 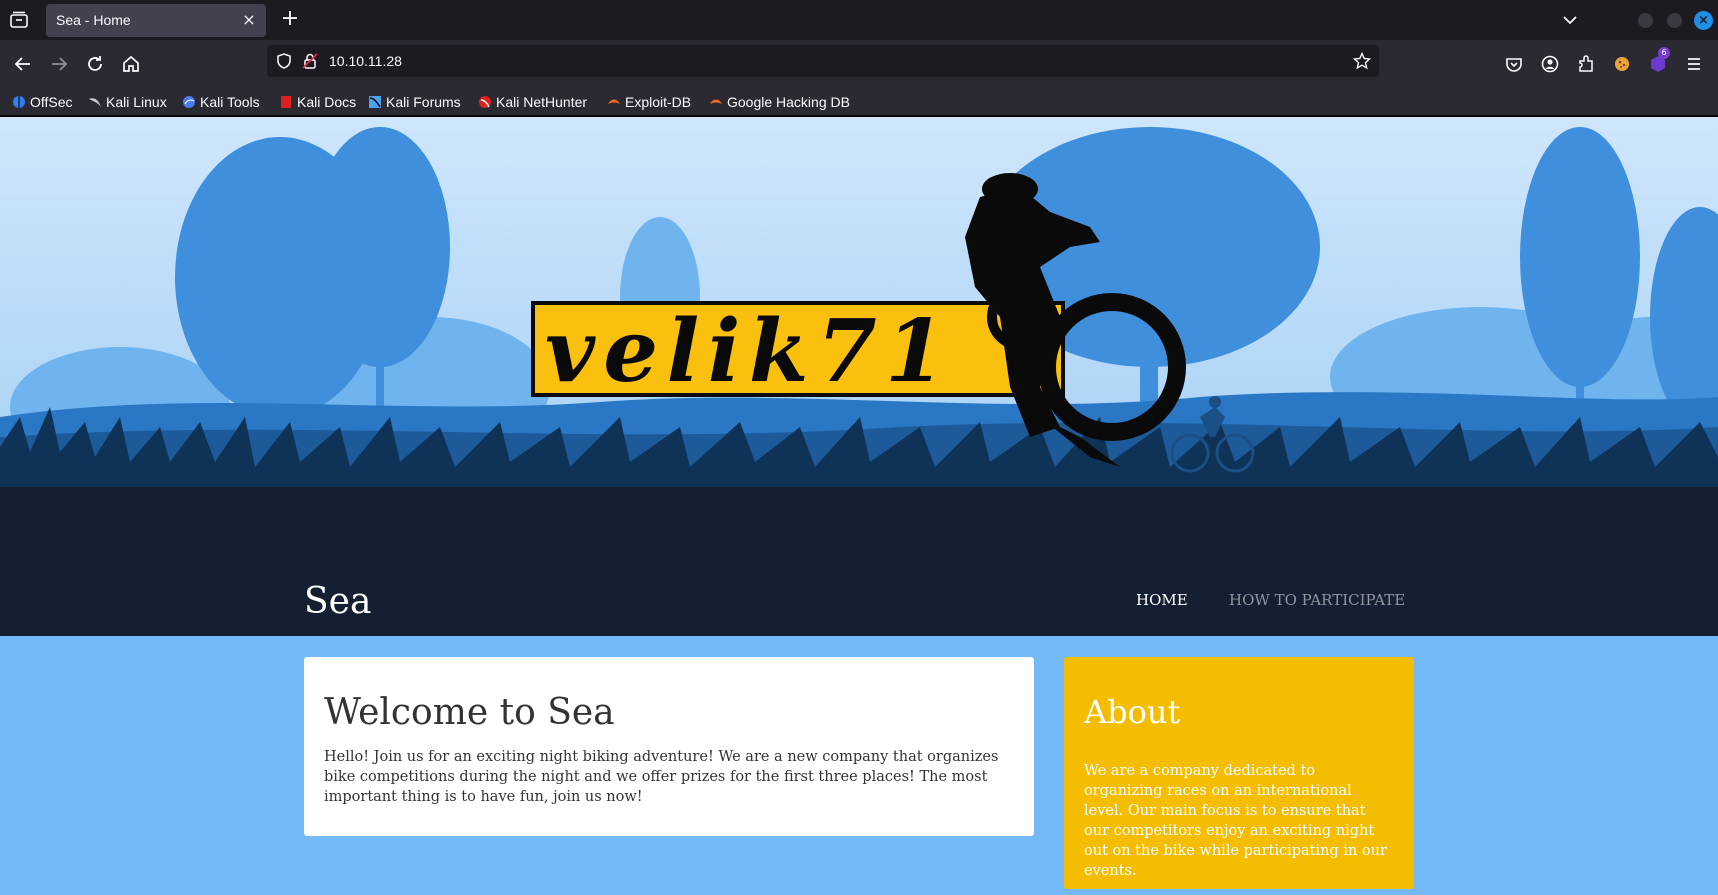 I want to click on bookmark-google-hacking-db: Google Hacking DB, so click(x=779, y=102).